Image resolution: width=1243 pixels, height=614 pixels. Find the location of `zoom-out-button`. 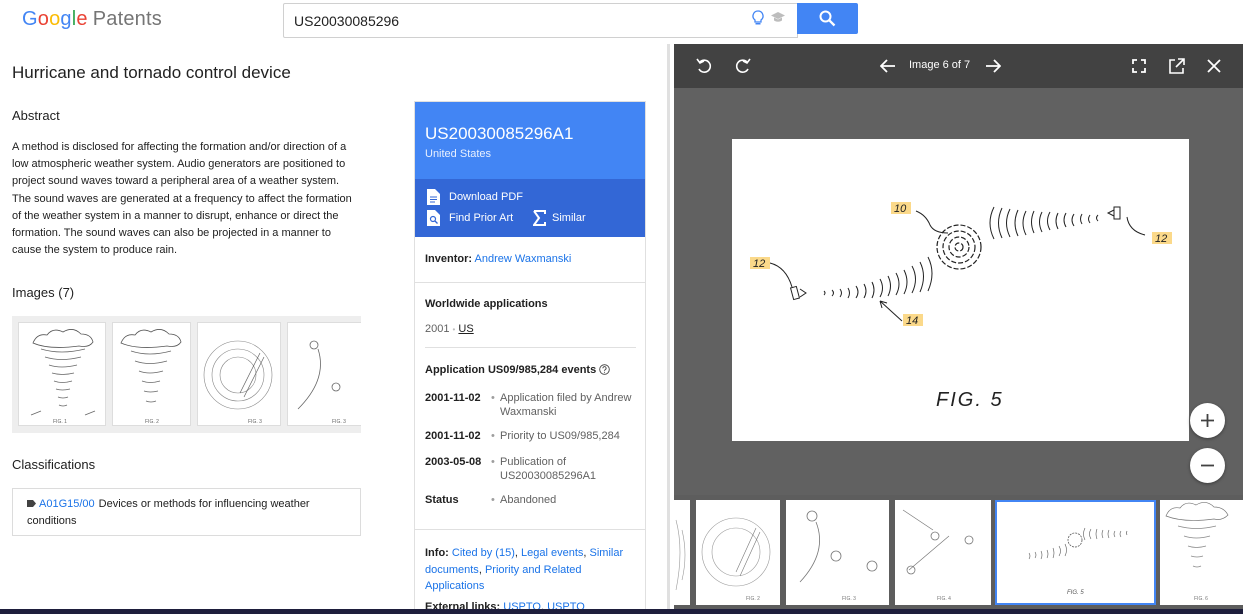

zoom-out-button is located at coordinates (1207, 465).